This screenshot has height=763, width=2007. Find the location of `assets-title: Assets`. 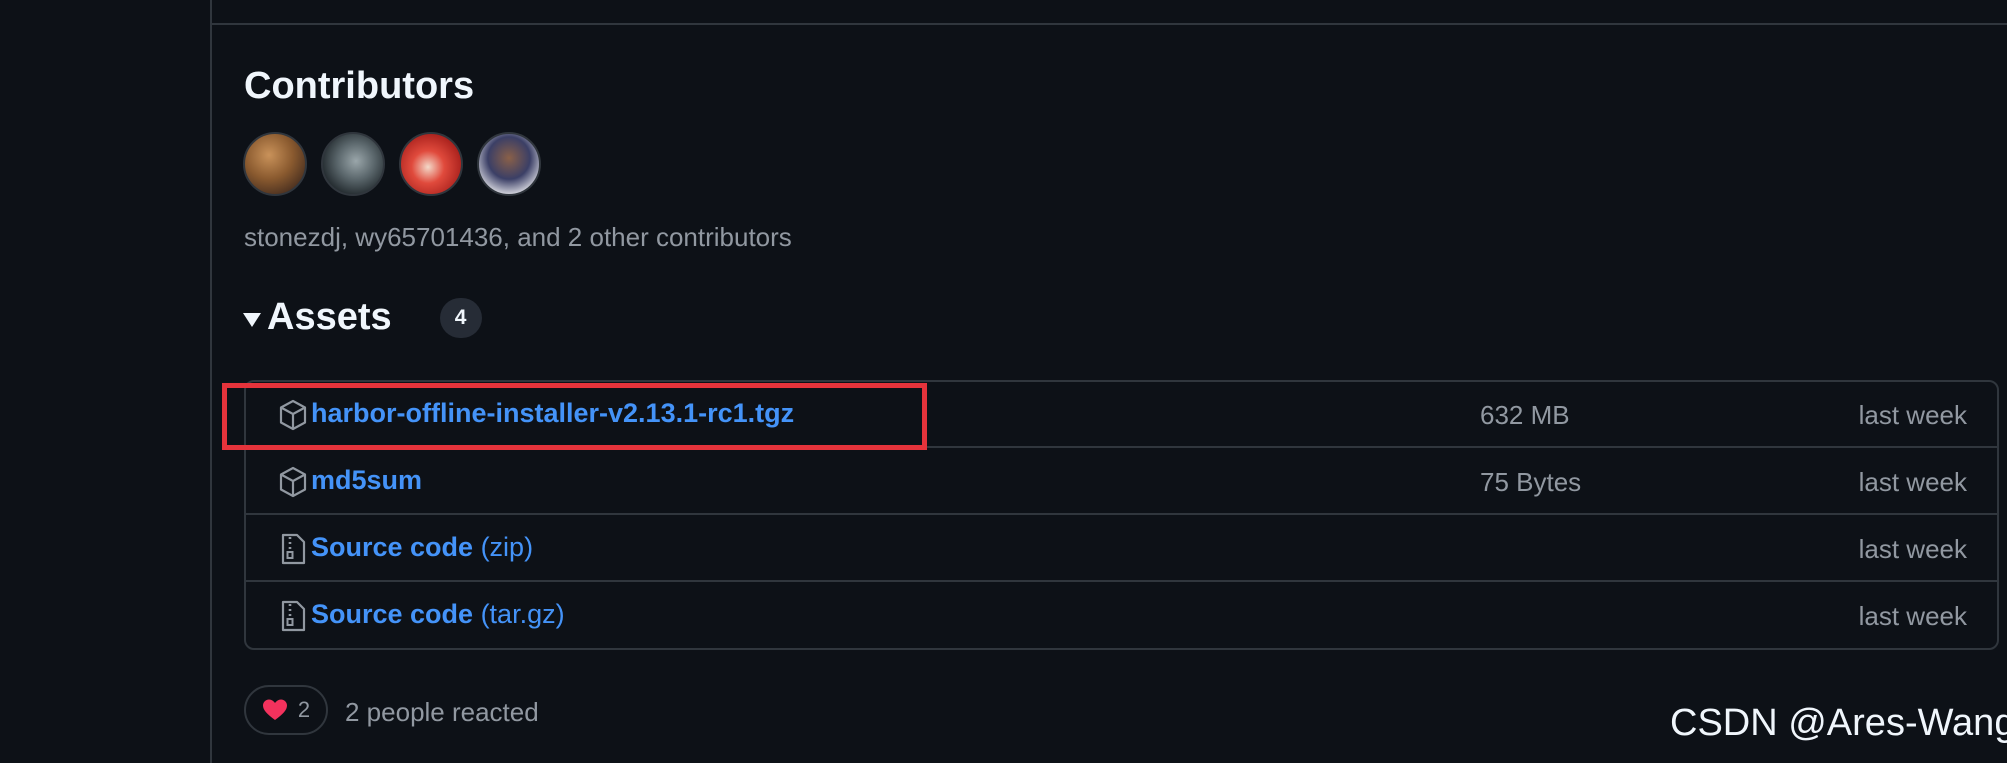

assets-title: Assets is located at coordinates (329, 317).